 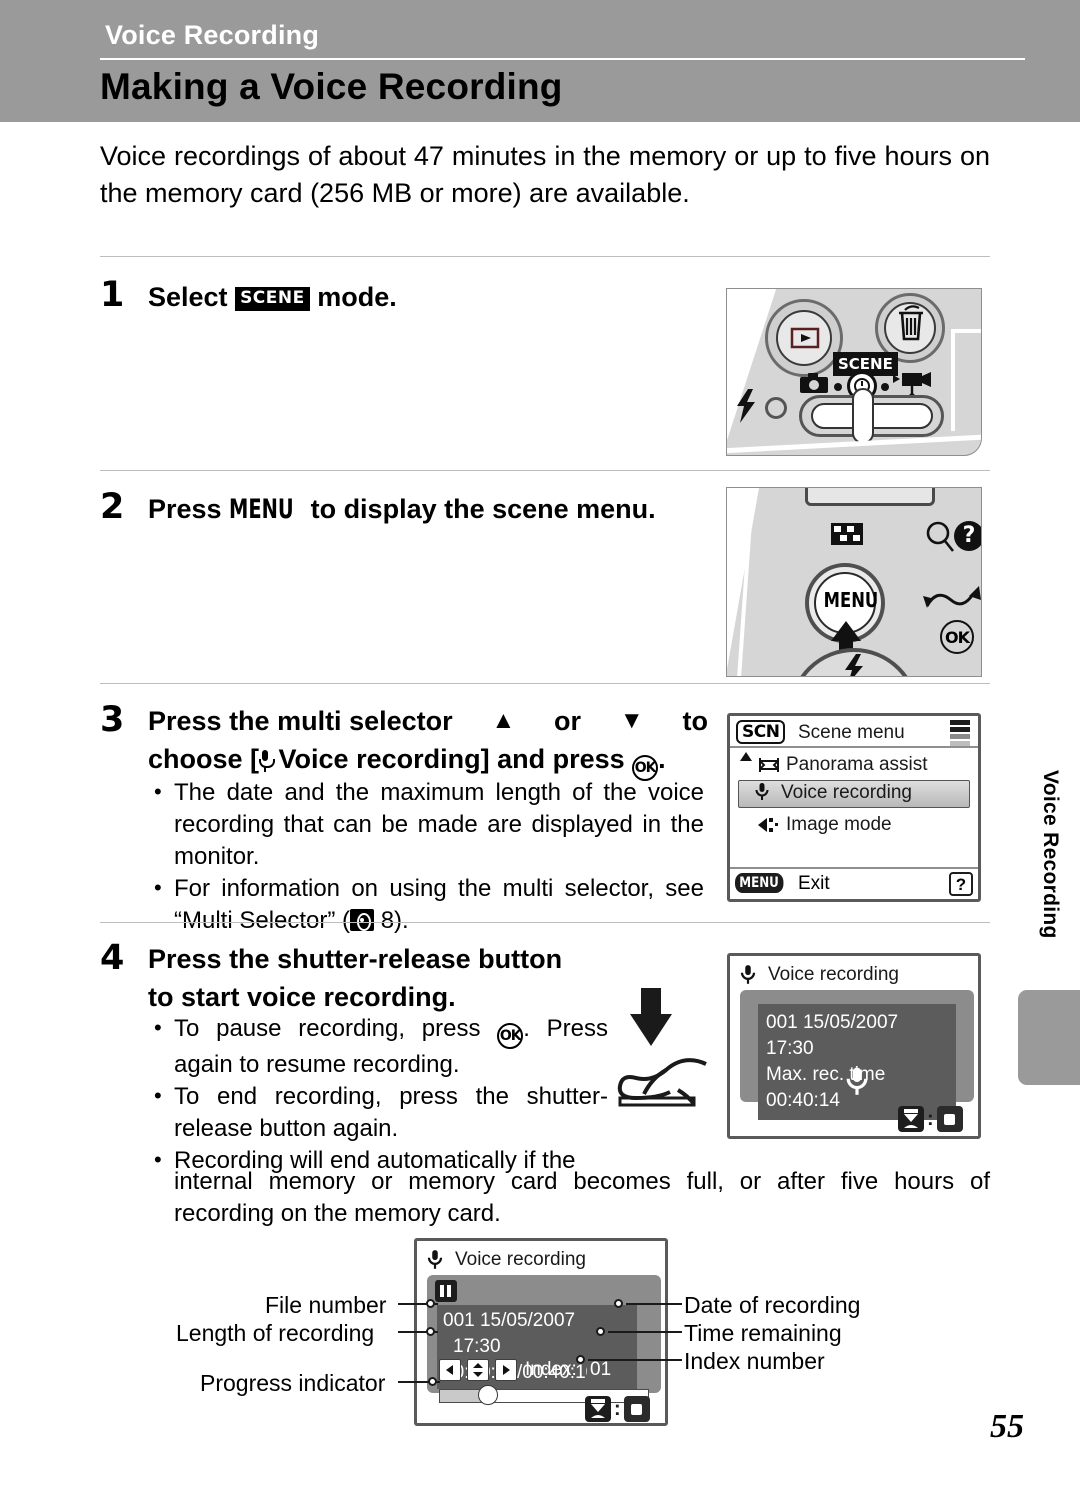 I want to click on step-1-text-pre: Select, so click(x=192, y=297).